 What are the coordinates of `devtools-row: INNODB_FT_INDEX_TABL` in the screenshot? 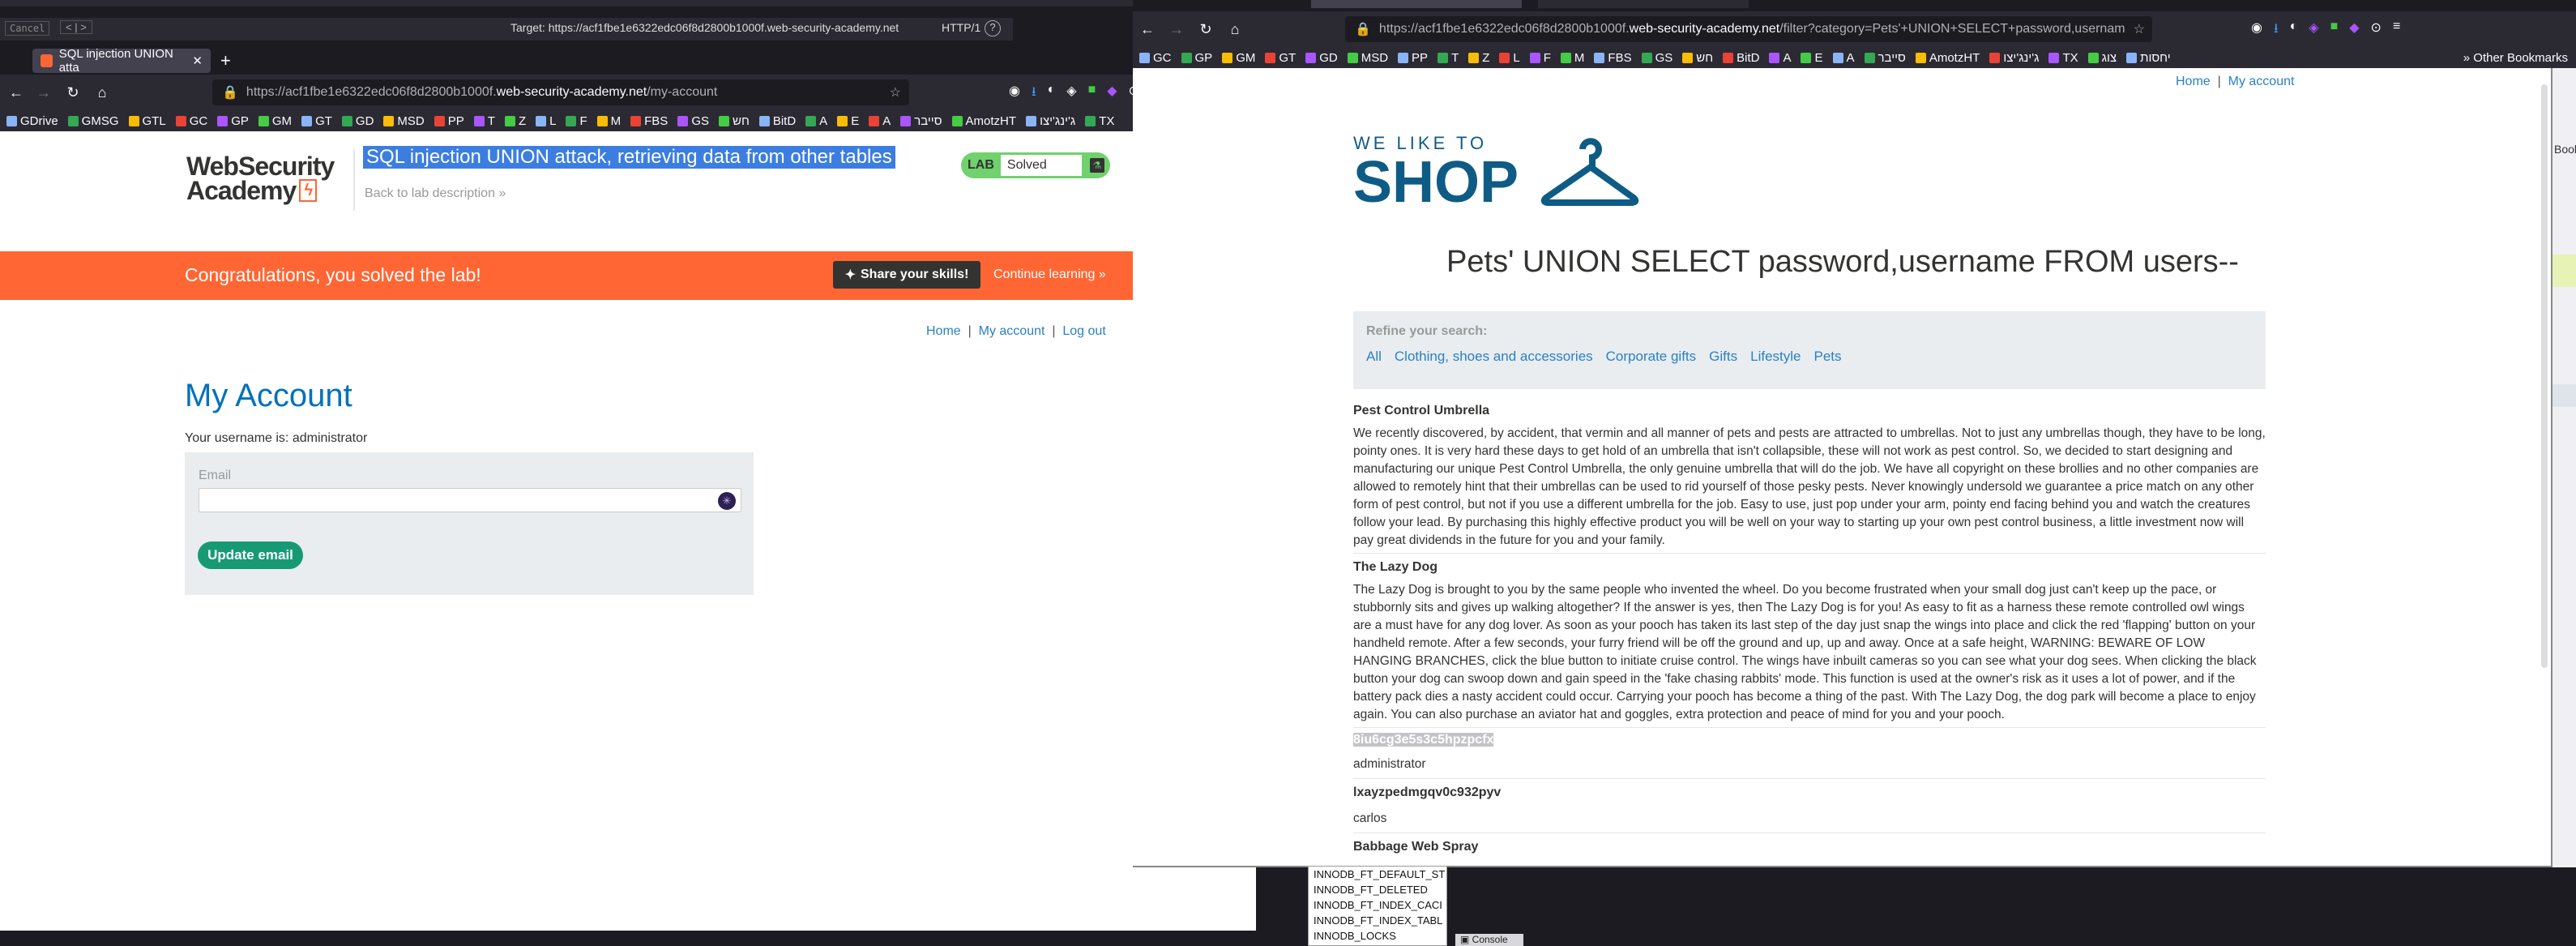 It's located at (1377, 921).